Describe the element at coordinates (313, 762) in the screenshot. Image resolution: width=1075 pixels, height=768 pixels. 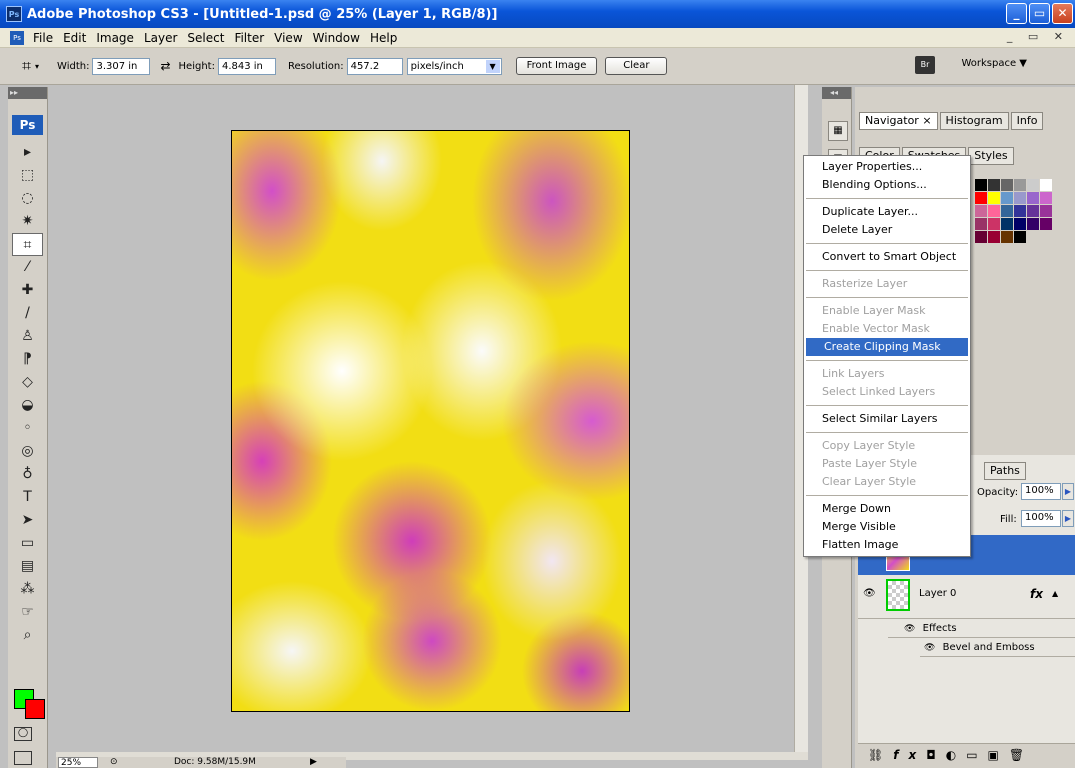
I see `status-menu-arrow-icon: ▶` at that location.